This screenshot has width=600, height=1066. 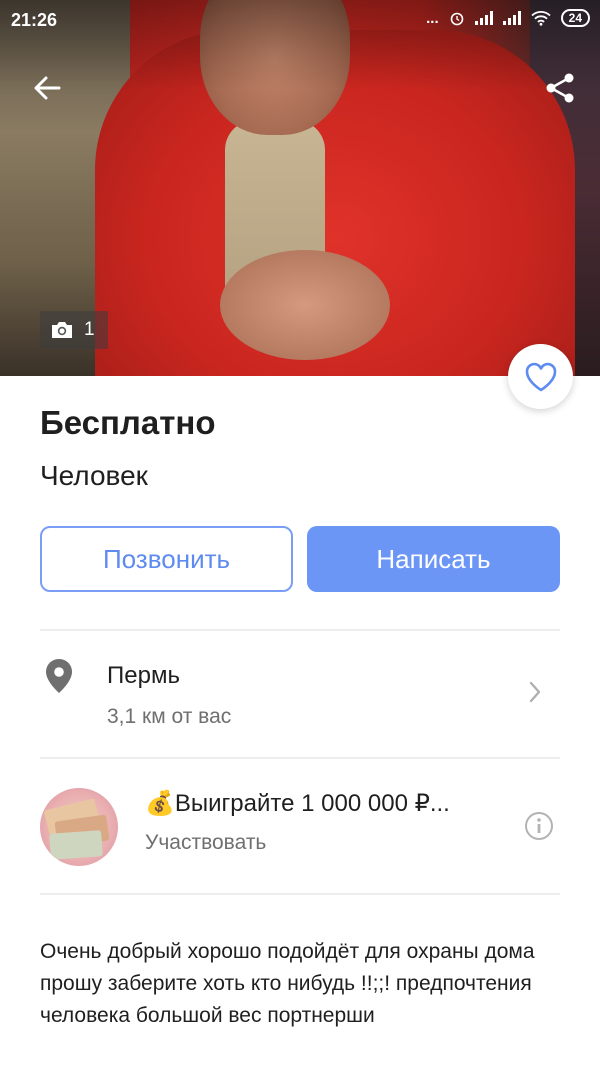 I want to click on chevron-right-icon, so click(x=535, y=694).